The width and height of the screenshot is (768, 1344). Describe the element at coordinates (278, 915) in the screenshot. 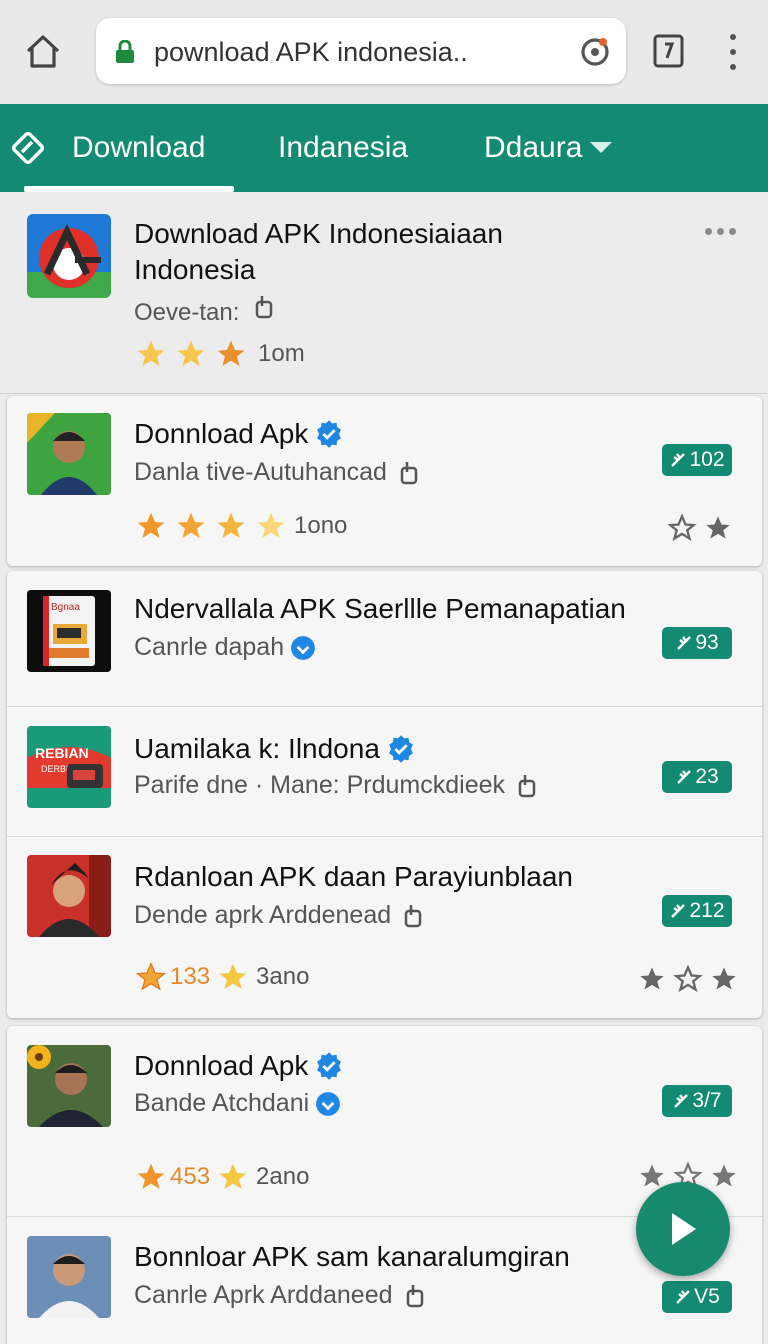

I see `app-subtitle: Dende aprk Arddenead` at that location.